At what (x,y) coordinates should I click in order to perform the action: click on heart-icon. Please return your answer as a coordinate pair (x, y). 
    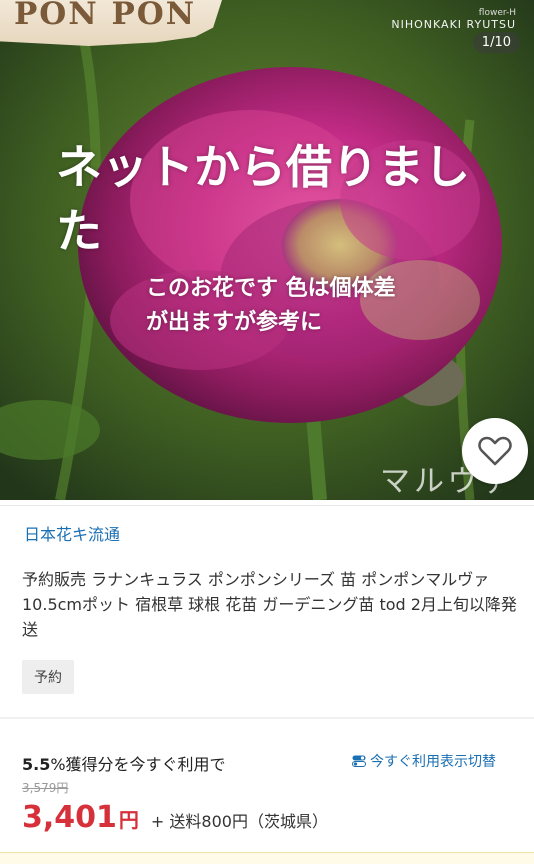
    Looking at the image, I should click on (495, 451).